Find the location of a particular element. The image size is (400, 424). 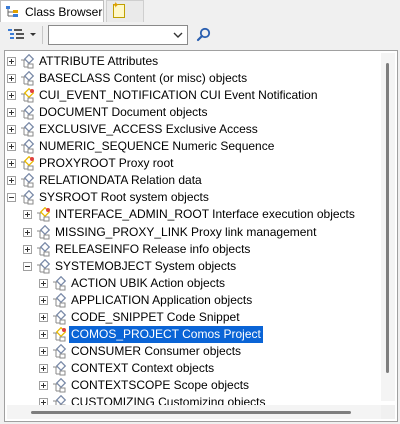

tree-node: CONTEXTSCOPE Scope objects is located at coordinates (190, 385).